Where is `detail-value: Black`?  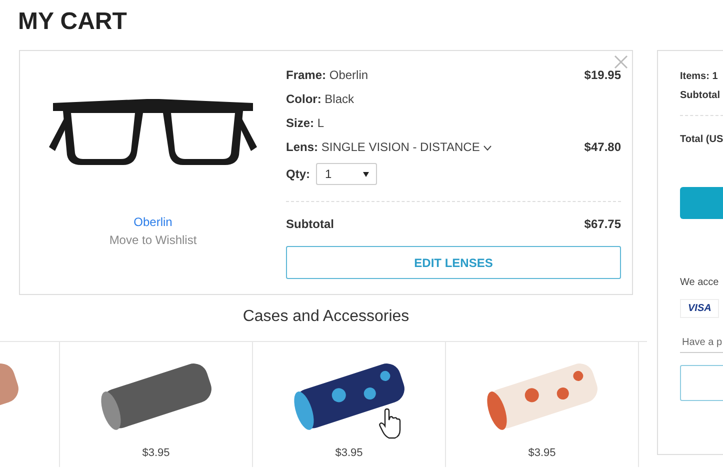 detail-value: Black is located at coordinates (339, 99).